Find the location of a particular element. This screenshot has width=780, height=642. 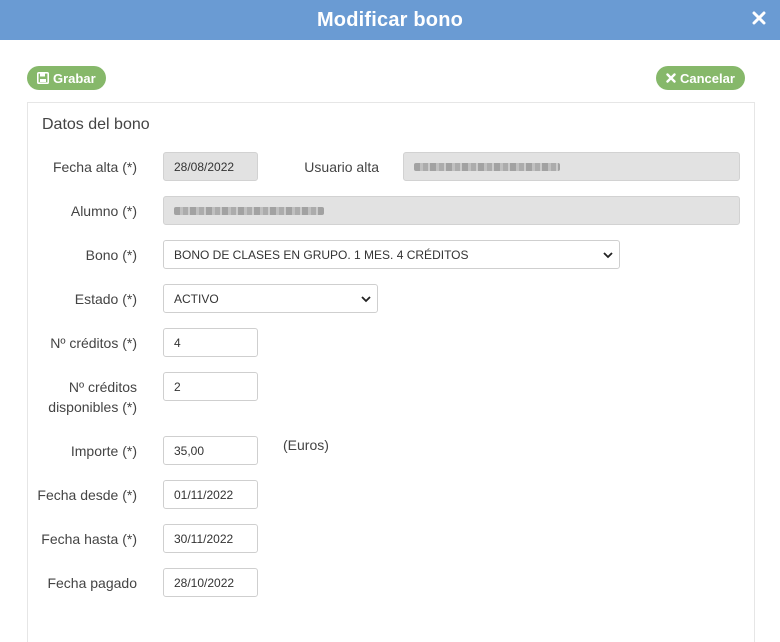

dialog-title: Modificar bono is located at coordinates (390, 19).